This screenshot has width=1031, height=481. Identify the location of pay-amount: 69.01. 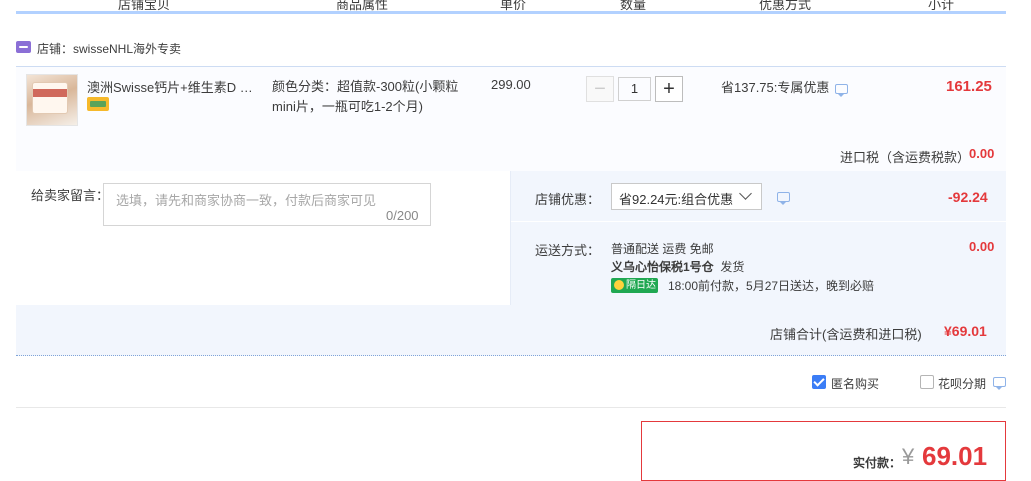
(955, 456).